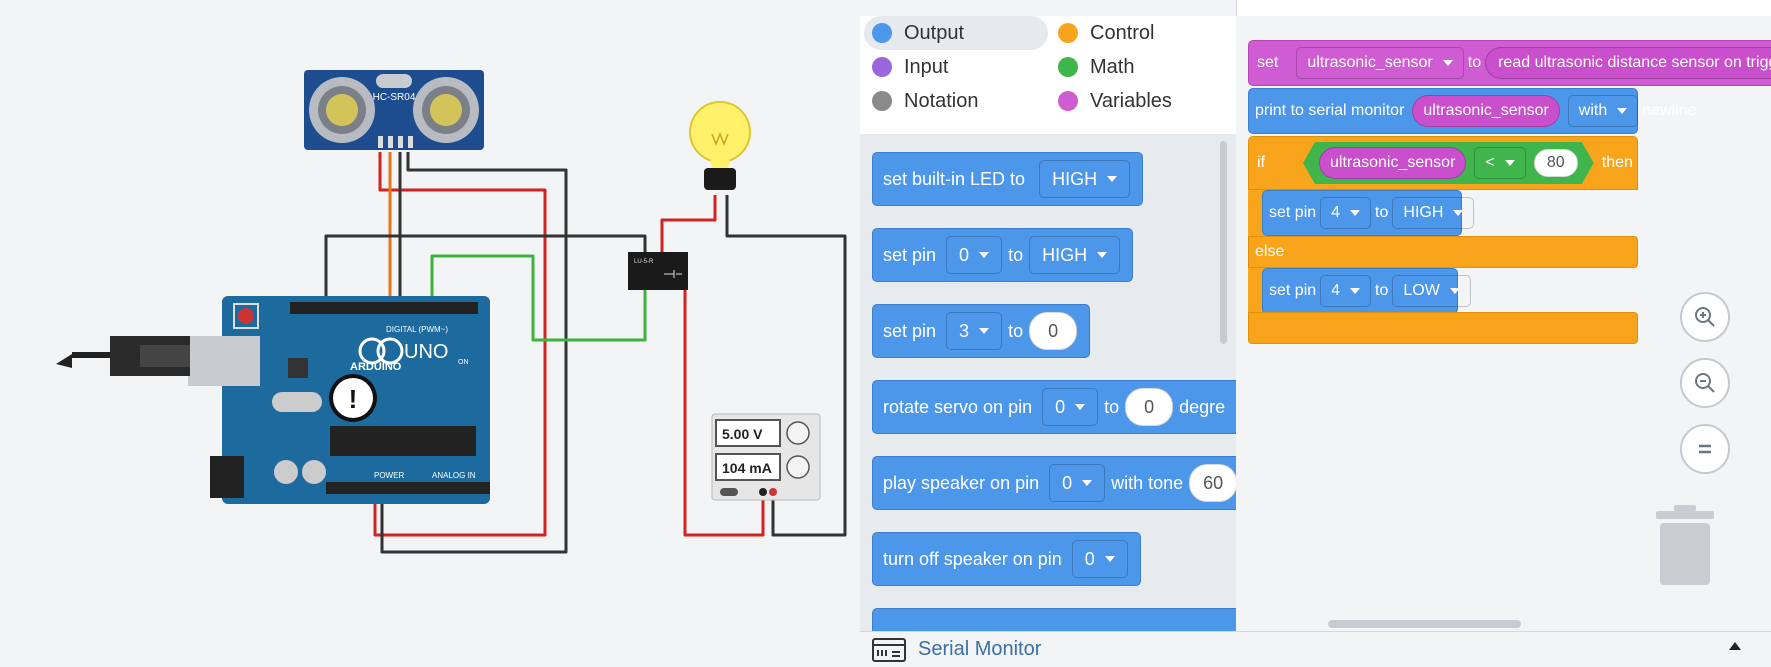 The height and width of the screenshot is (667, 1771). I want to click on board-model: UNO, so click(426, 352).